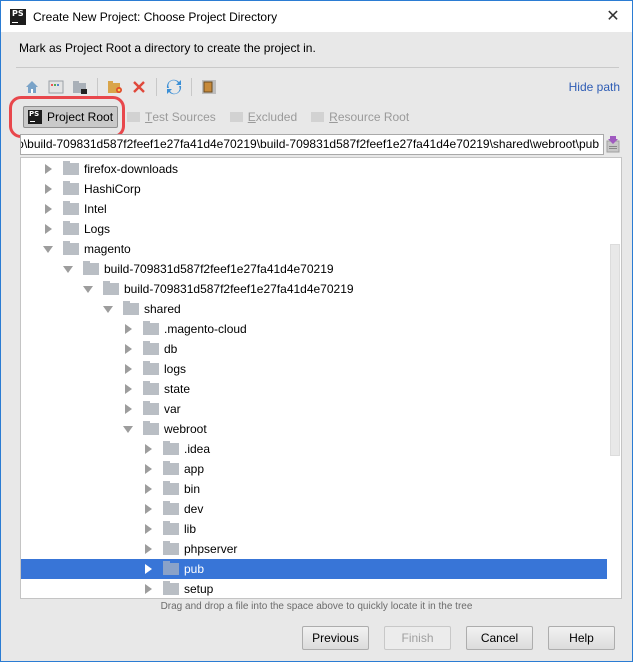 The image size is (633, 662). Describe the element at coordinates (177, 389) in the screenshot. I see `tree-row-label: state` at that location.